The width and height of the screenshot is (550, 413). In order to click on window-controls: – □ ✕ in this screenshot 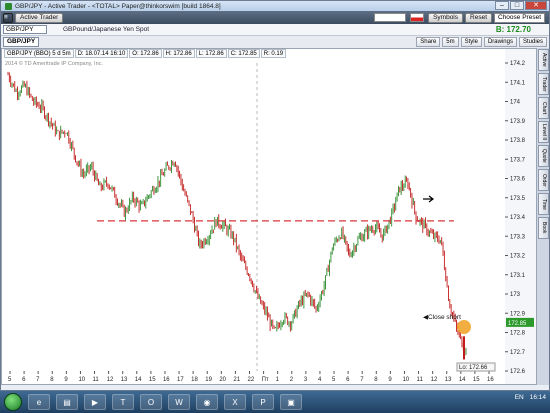, I will do `click(520, 5)`.